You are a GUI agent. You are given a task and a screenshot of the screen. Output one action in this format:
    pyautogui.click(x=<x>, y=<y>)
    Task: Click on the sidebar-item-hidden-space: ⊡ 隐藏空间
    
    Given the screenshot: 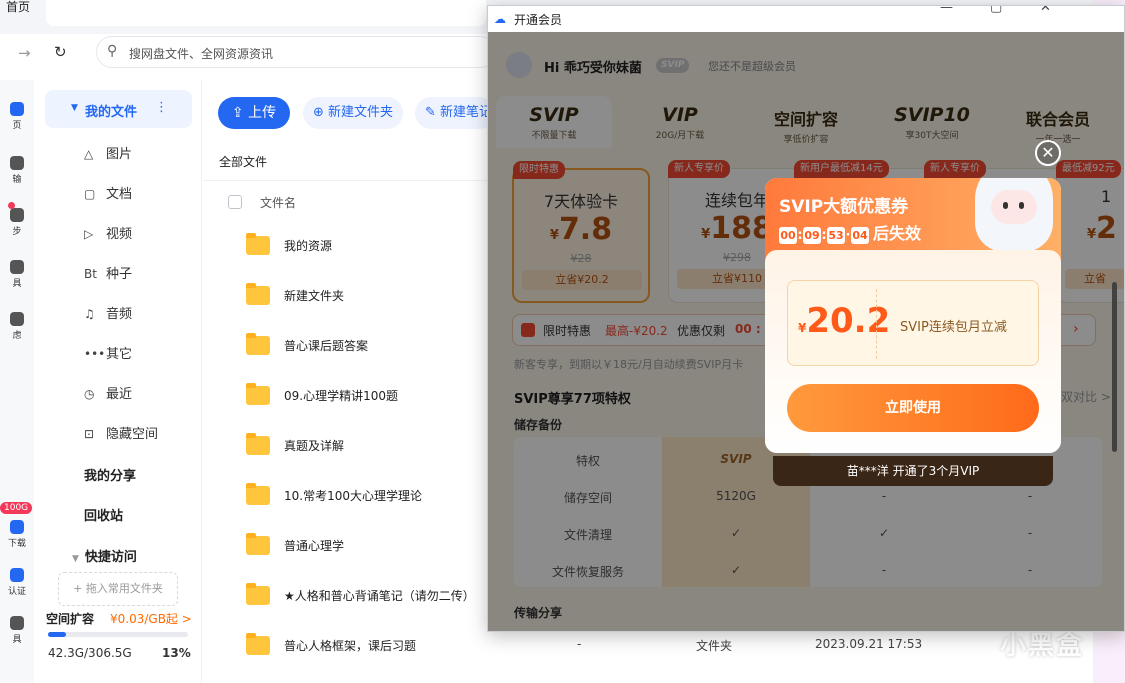 What is the action you would take?
    pyautogui.click(x=121, y=433)
    